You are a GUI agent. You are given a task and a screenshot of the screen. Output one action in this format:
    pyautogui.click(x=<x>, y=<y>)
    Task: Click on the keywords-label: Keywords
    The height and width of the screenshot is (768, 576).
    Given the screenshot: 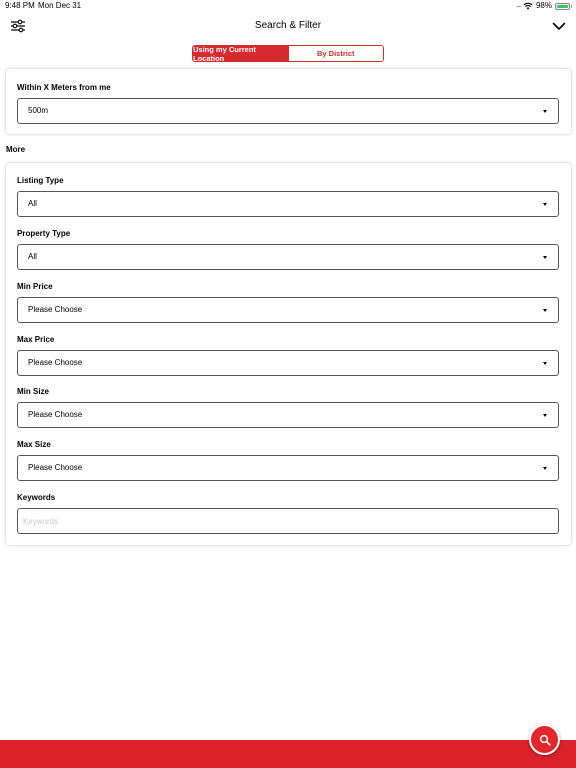 What is the action you would take?
    pyautogui.click(x=36, y=497)
    